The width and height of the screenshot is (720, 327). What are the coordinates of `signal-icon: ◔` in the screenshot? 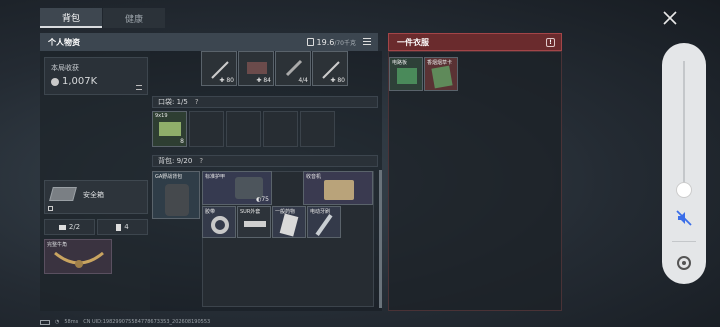 It's located at (57, 322).